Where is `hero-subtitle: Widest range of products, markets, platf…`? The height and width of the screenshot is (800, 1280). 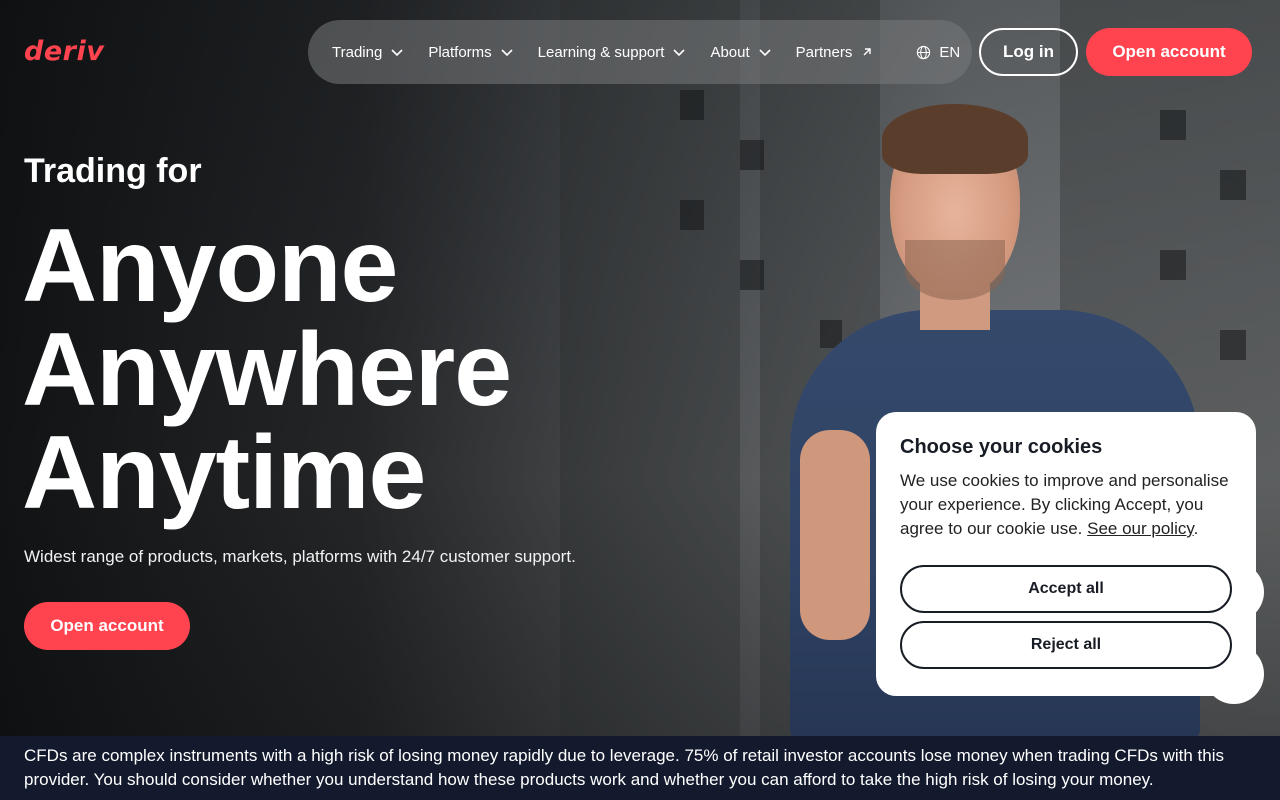
hero-subtitle: Widest range of products, markets, platf… is located at coordinates (300, 556).